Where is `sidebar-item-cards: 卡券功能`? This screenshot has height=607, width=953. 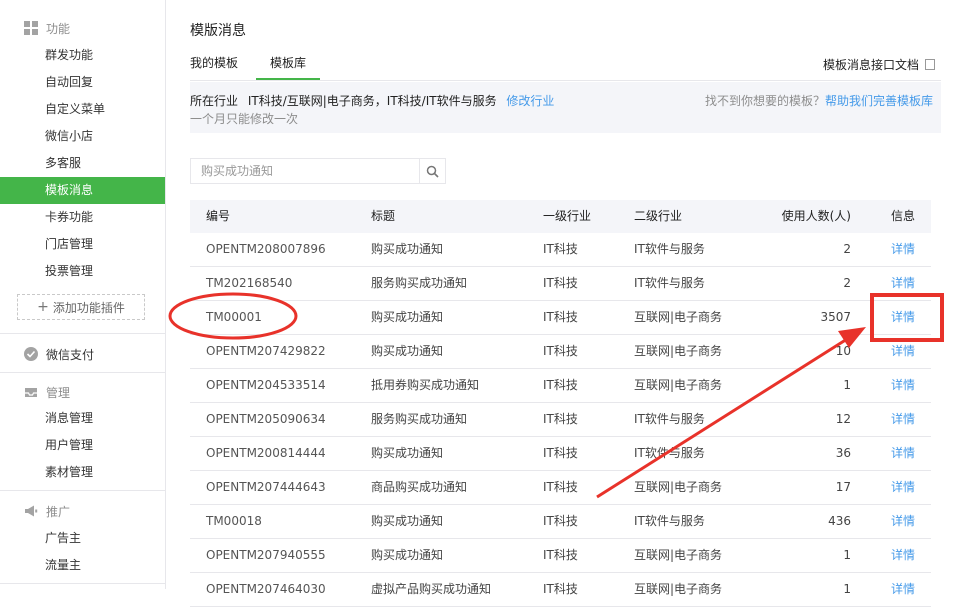
sidebar-item-cards: 卡券功能 is located at coordinates (82, 217).